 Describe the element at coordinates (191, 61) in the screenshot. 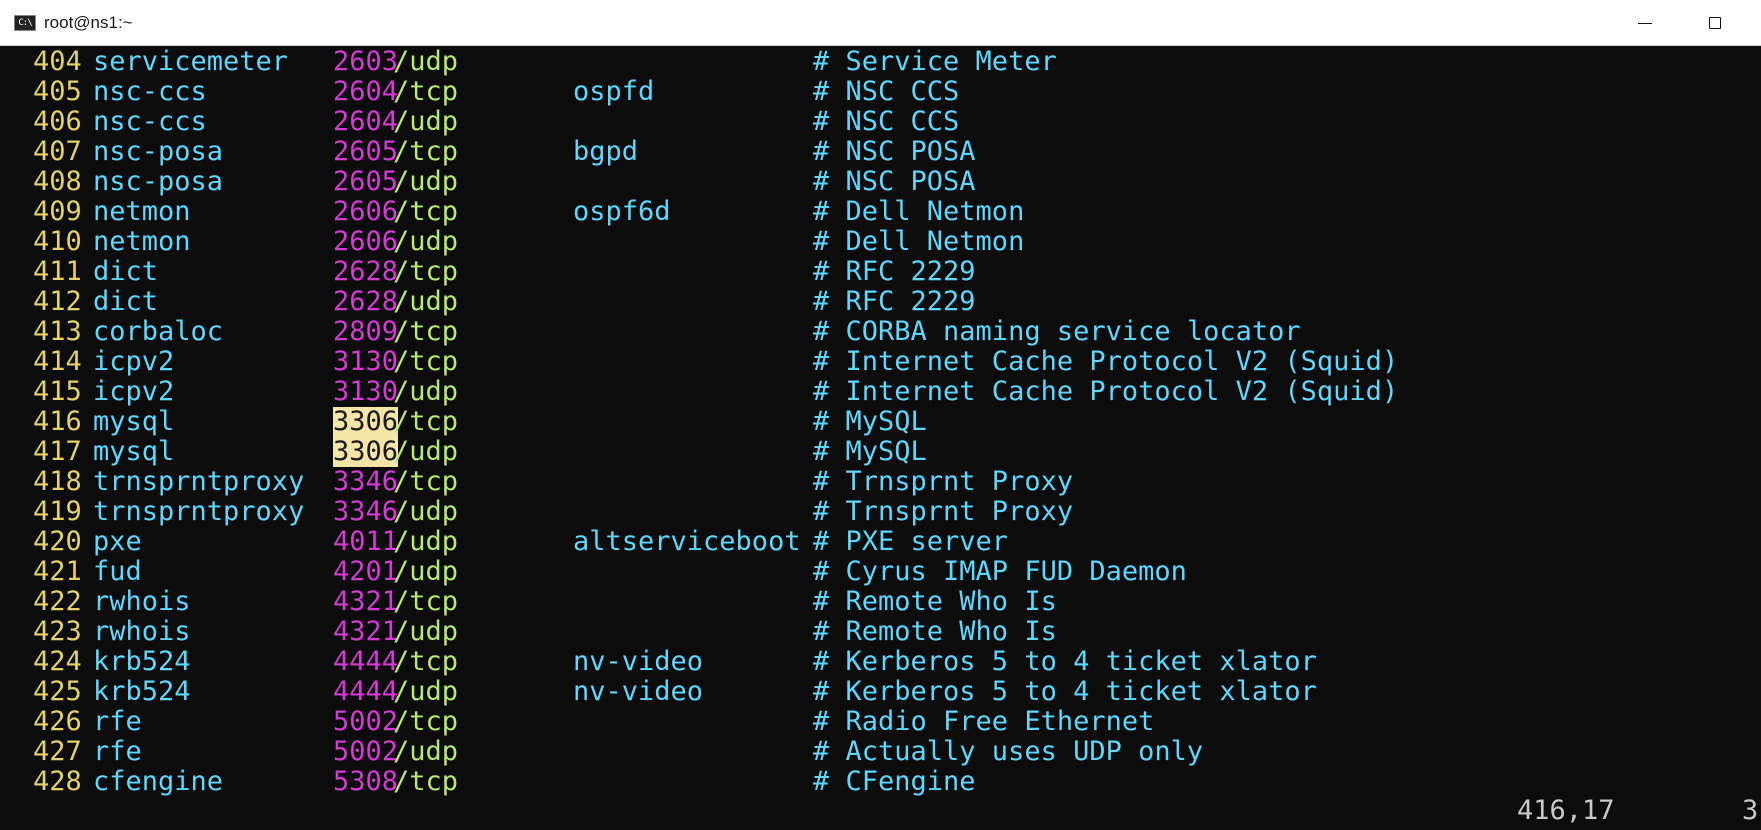

I see `service-name: servicemeter` at that location.